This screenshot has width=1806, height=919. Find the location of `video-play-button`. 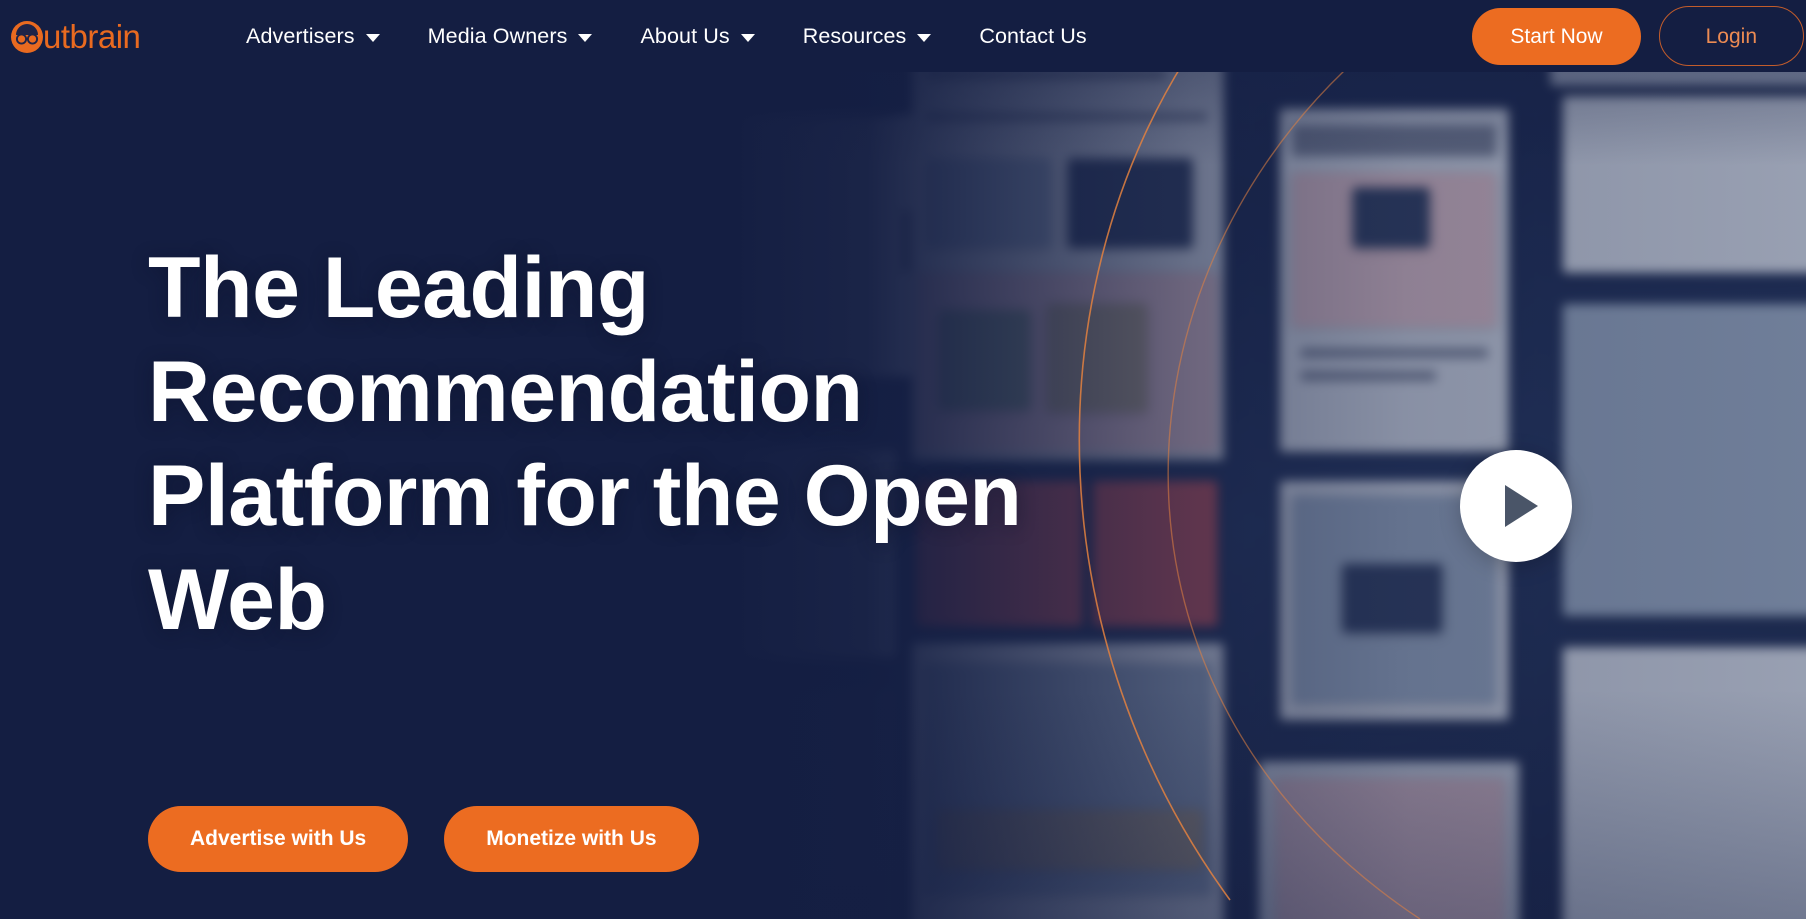

video-play-button is located at coordinates (1516, 506).